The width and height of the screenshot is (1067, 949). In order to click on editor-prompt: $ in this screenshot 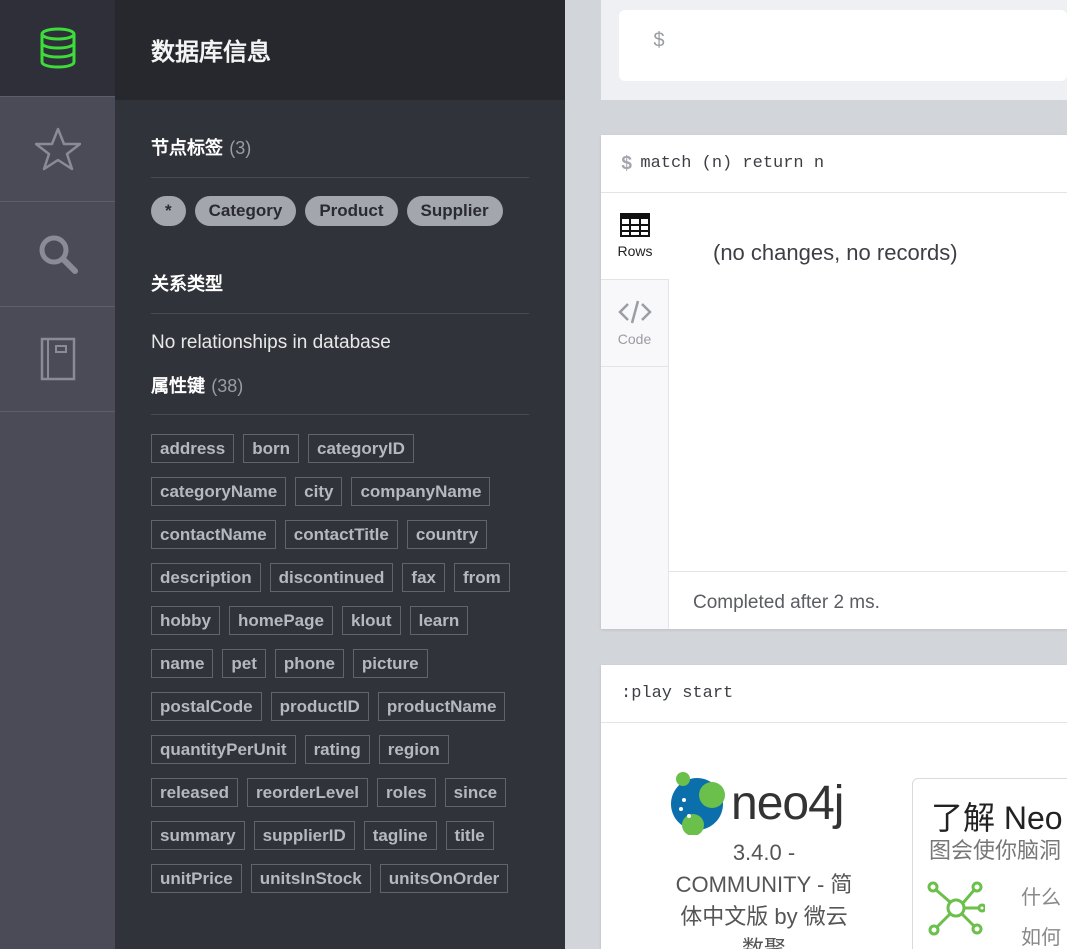, I will do `click(659, 41)`.